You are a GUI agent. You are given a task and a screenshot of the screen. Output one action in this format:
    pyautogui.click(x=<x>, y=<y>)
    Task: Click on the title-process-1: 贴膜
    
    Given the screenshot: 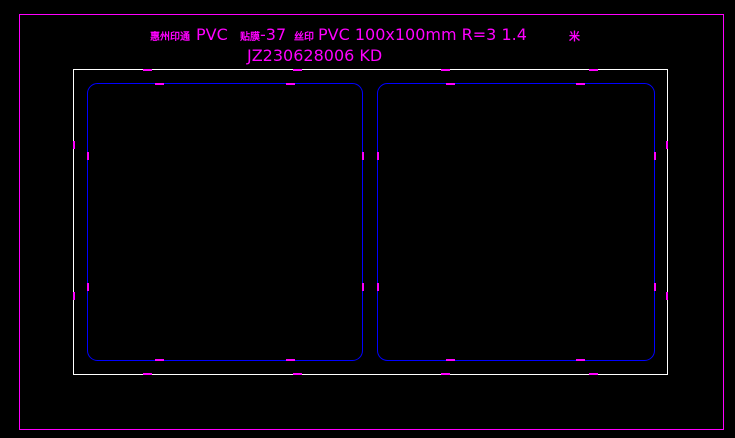 What is the action you would take?
    pyautogui.click(x=249, y=36)
    